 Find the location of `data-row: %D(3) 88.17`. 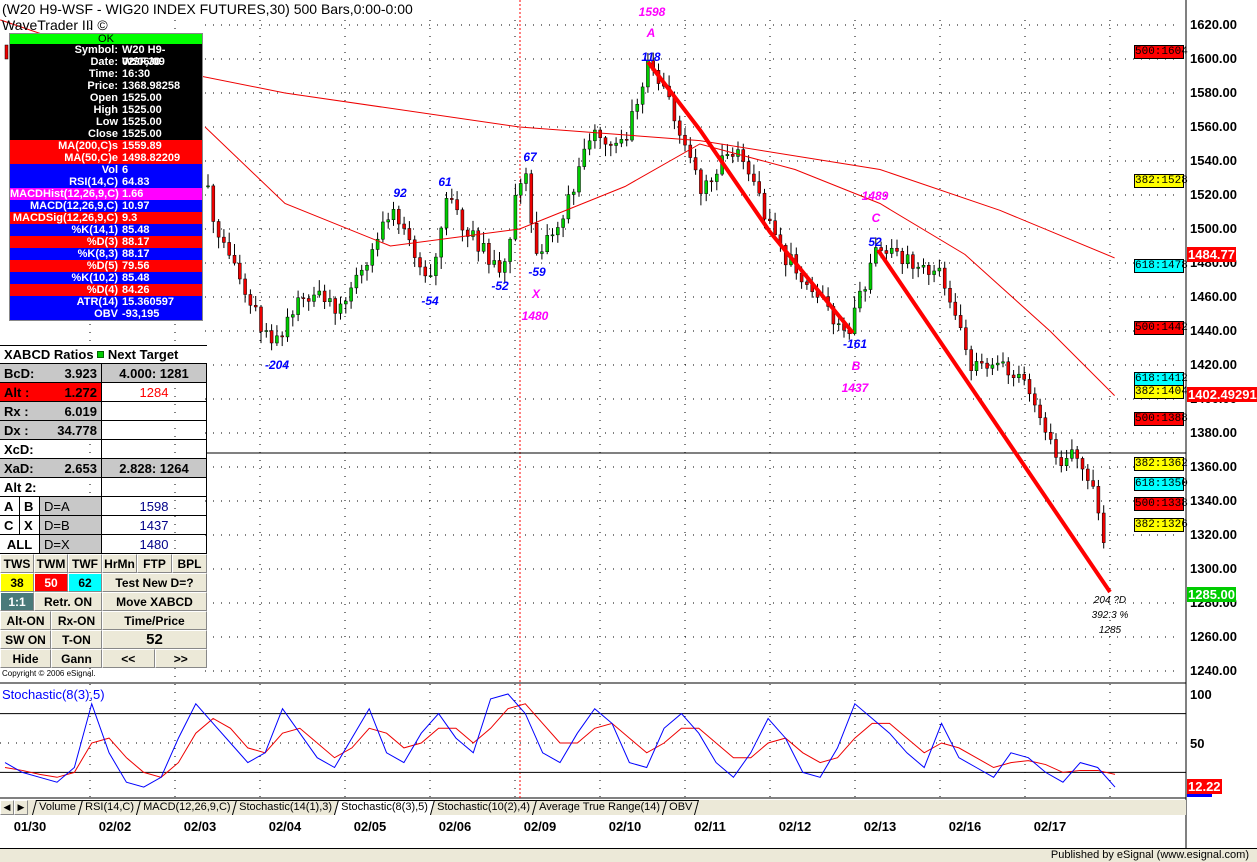

data-row: %D(3) 88.17 is located at coordinates (106, 242).